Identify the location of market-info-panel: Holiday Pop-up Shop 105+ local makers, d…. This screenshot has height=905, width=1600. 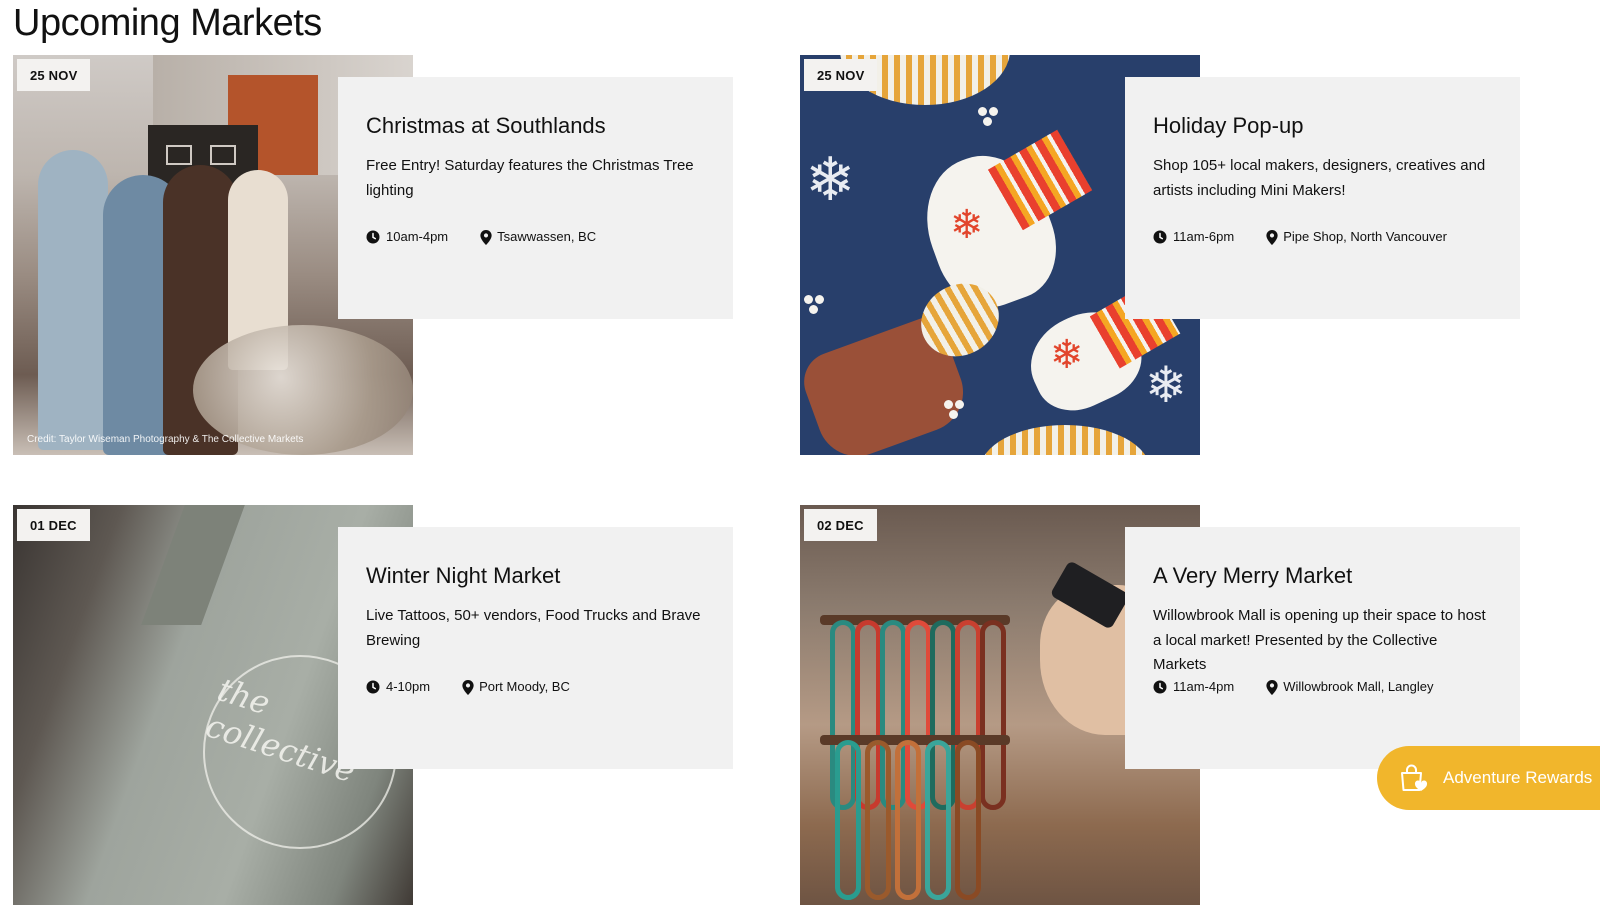
(1322, 198).